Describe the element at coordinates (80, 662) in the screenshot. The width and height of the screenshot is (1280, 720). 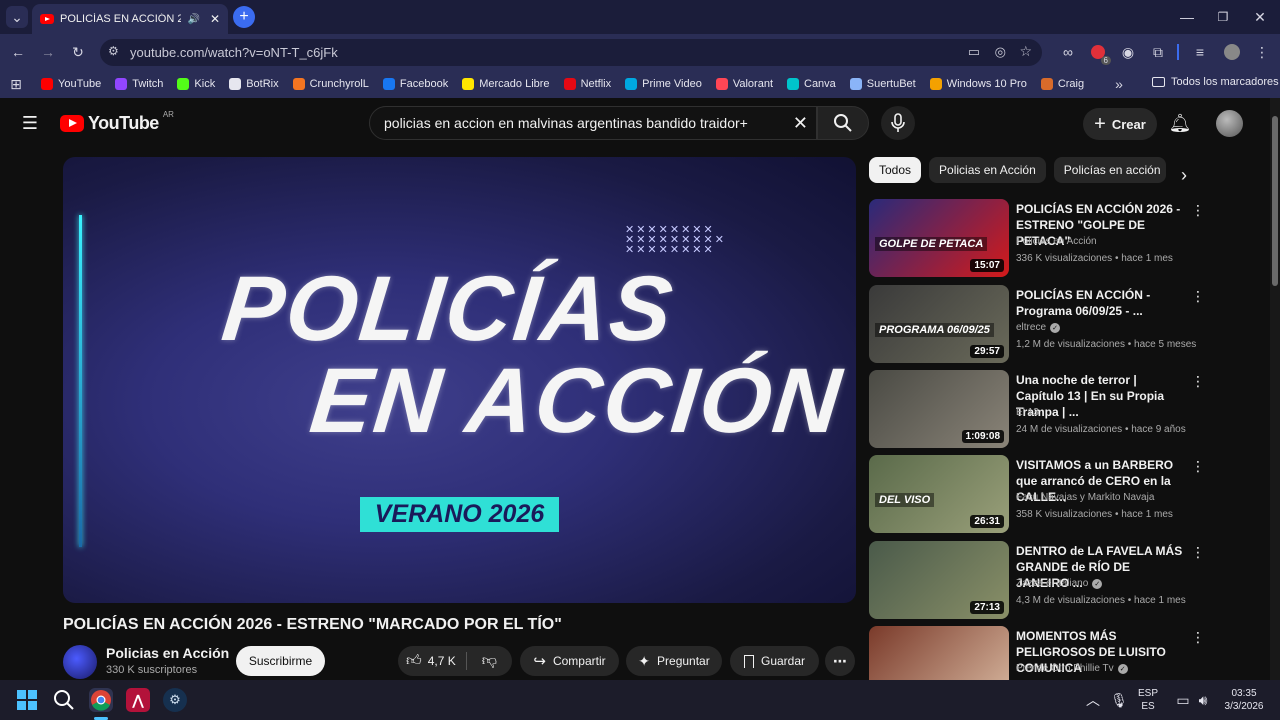
I see `channel-avatar` at that location.